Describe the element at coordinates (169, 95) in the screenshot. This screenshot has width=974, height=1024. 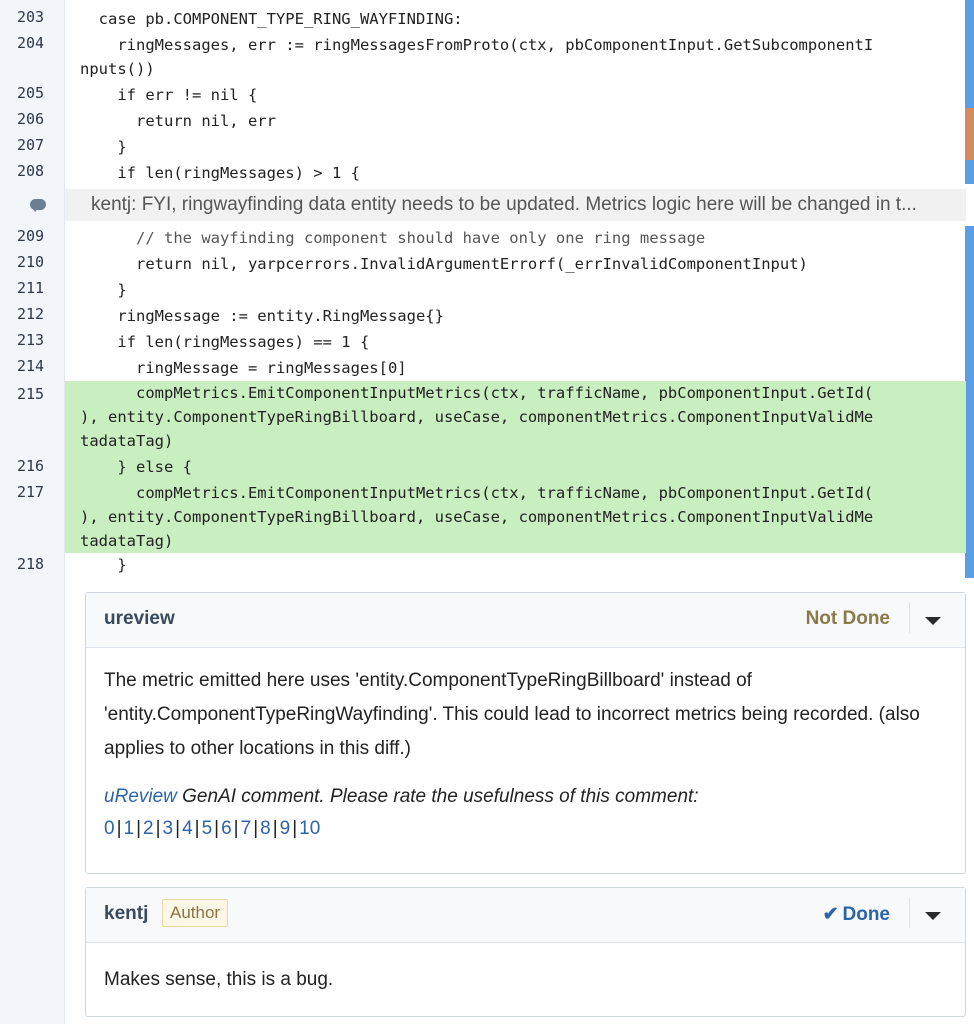
I see `code-text: if err != nil {` at that location.